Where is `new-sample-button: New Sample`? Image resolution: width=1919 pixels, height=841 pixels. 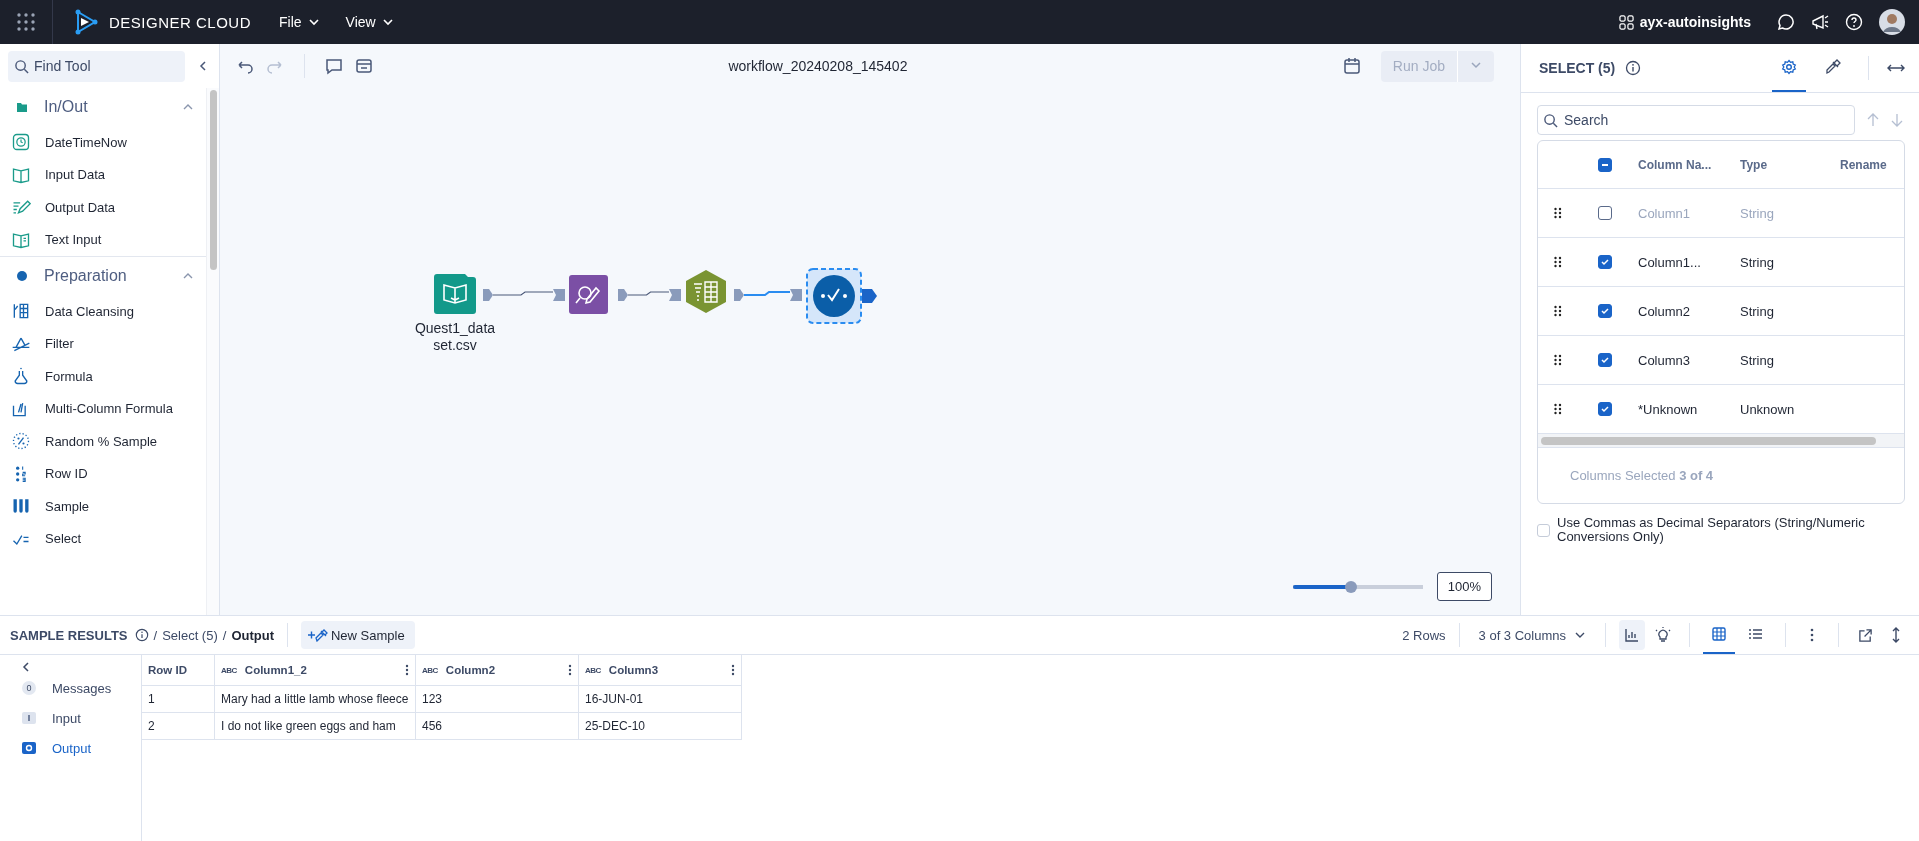
new-sample-button: New Sample is located at coordinates (358, 635).